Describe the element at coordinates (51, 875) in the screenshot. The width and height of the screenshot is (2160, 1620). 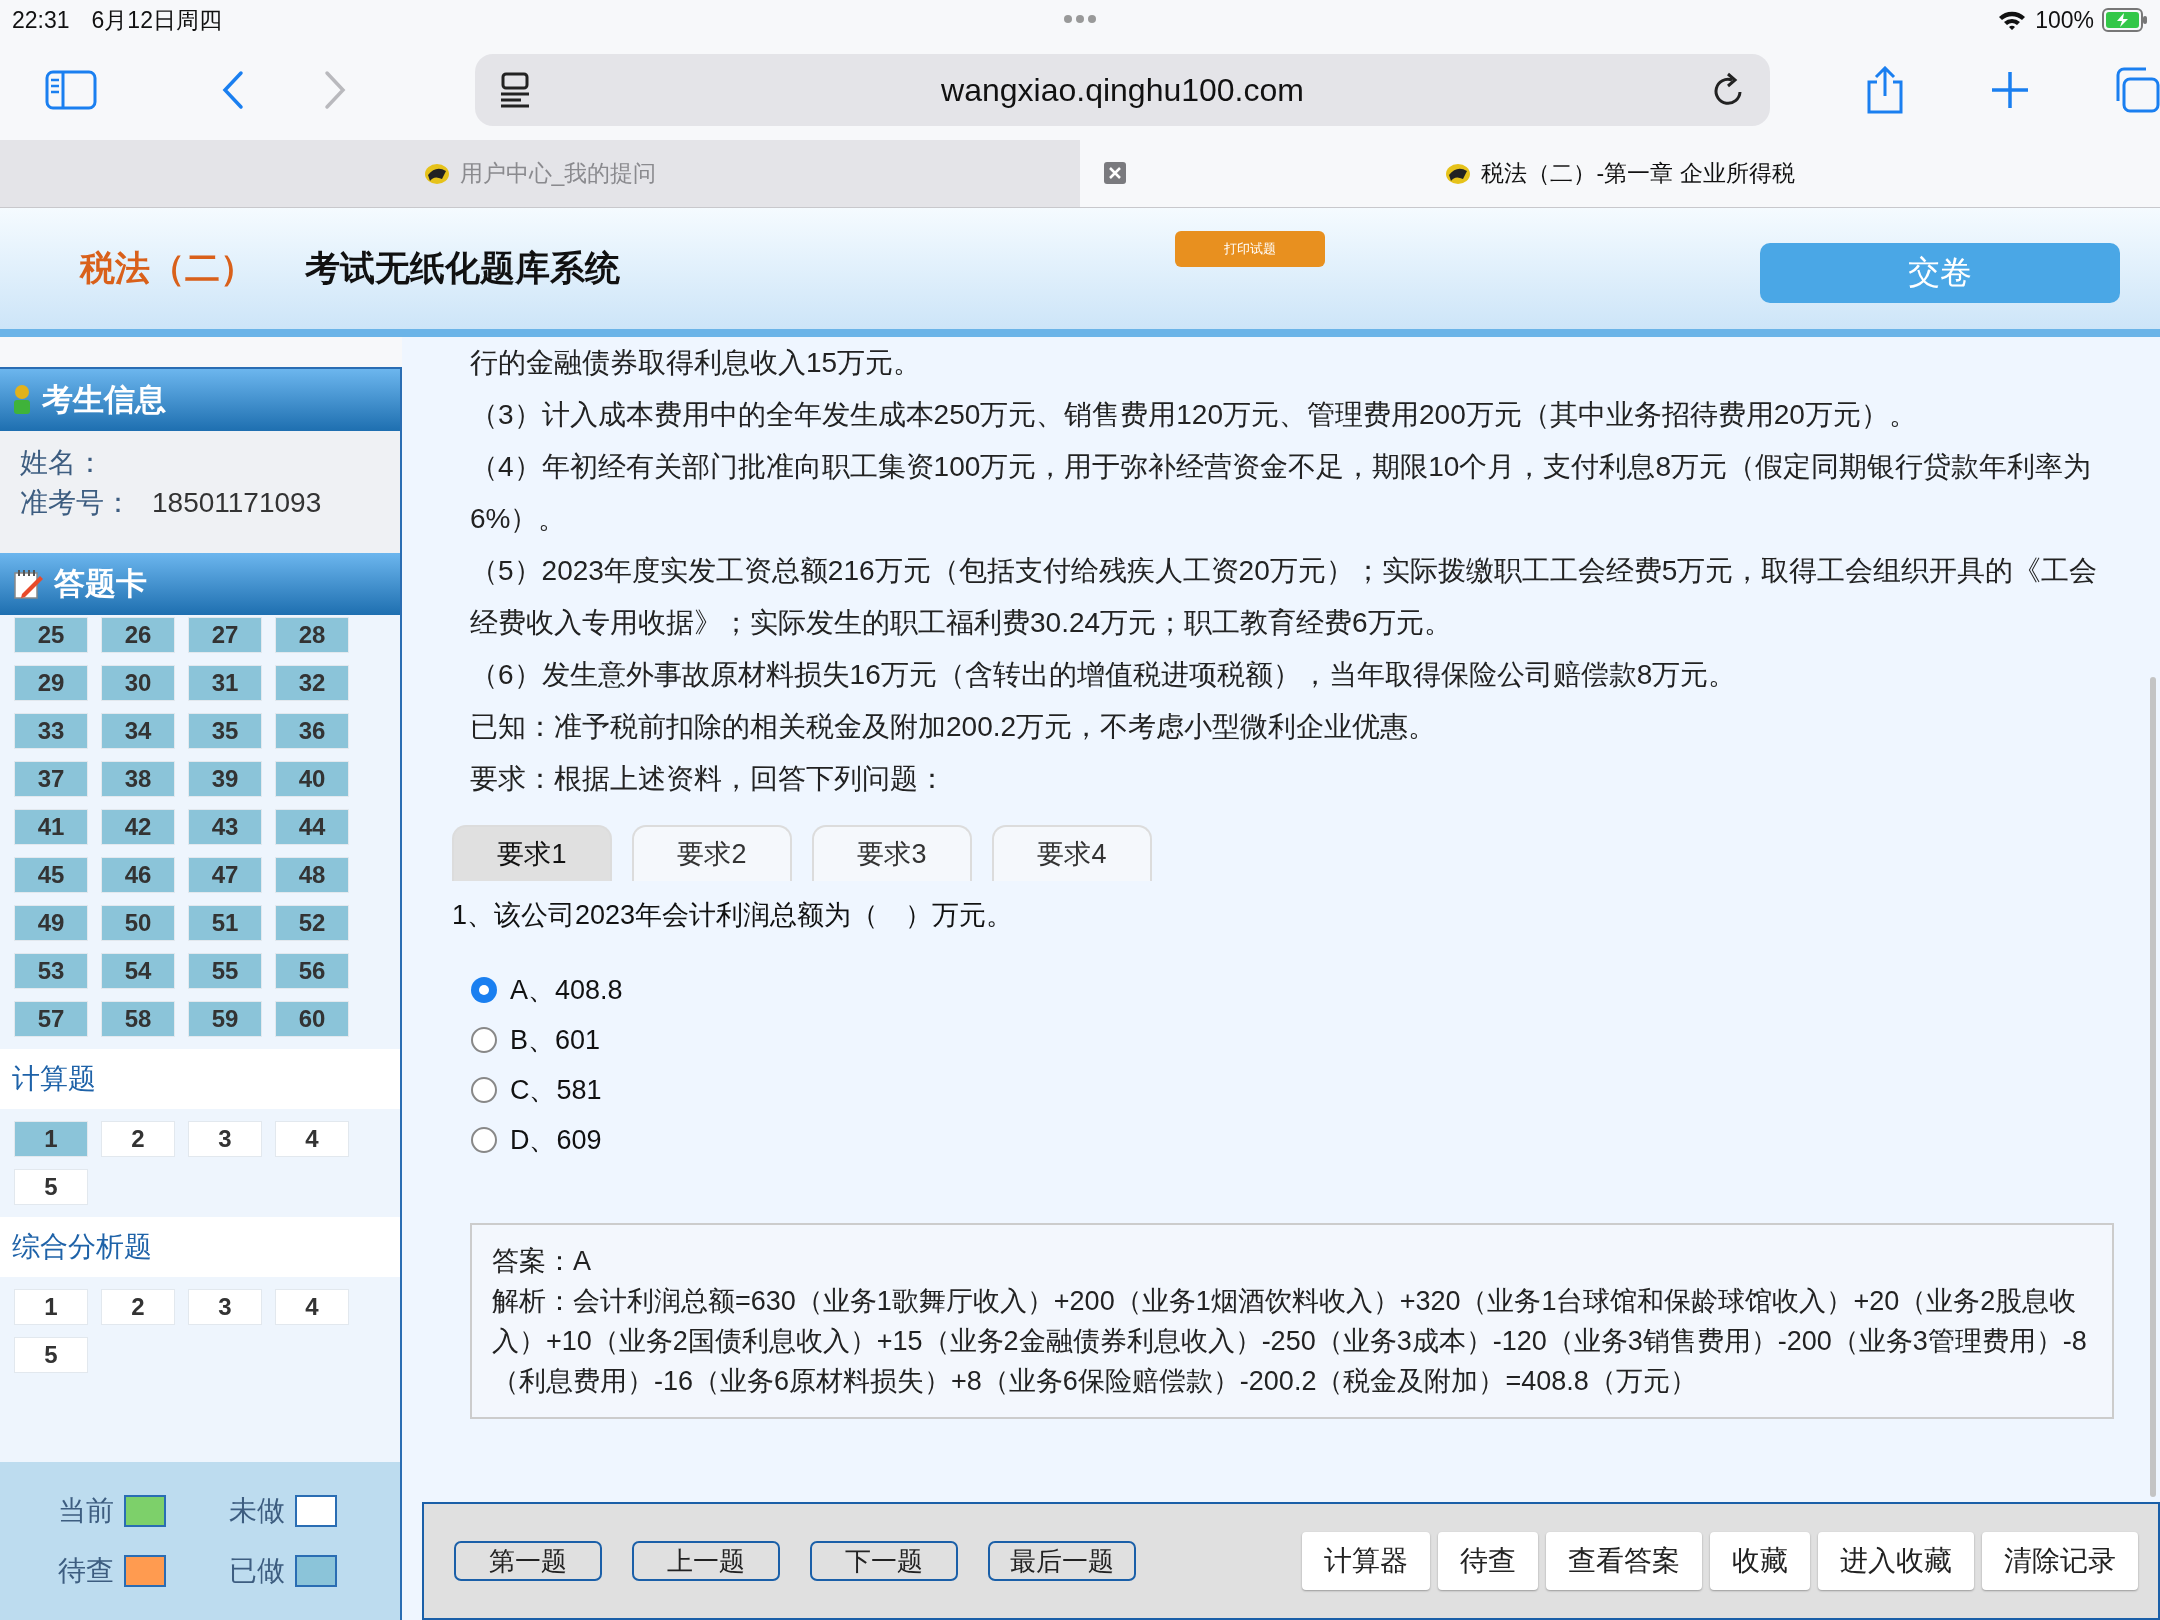
I see `question-number: 45` at that location.